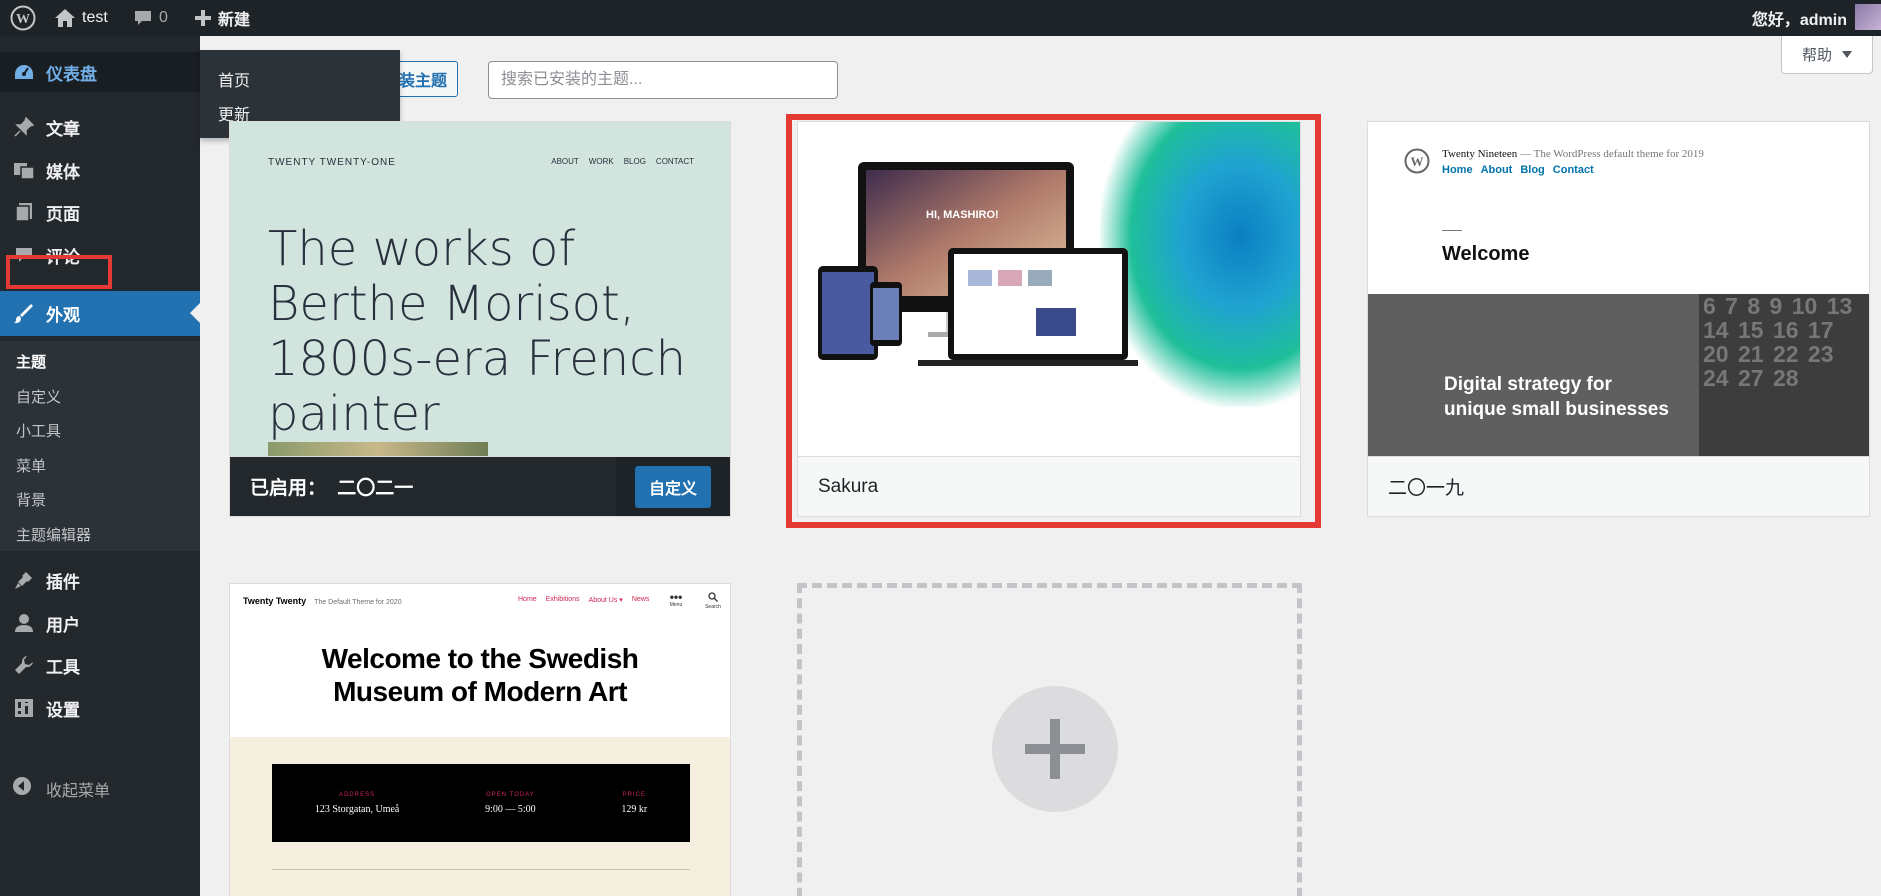  I want to click on comments-link: 0, so click(150, 18).